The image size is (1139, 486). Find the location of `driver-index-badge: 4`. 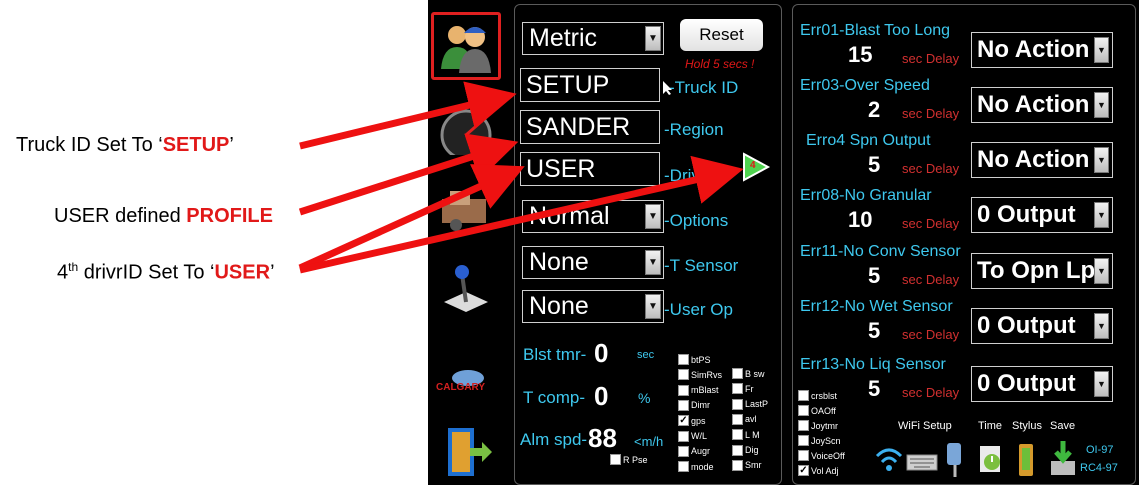

driver-index-badge: 4 is located at coordinates (753, 165).